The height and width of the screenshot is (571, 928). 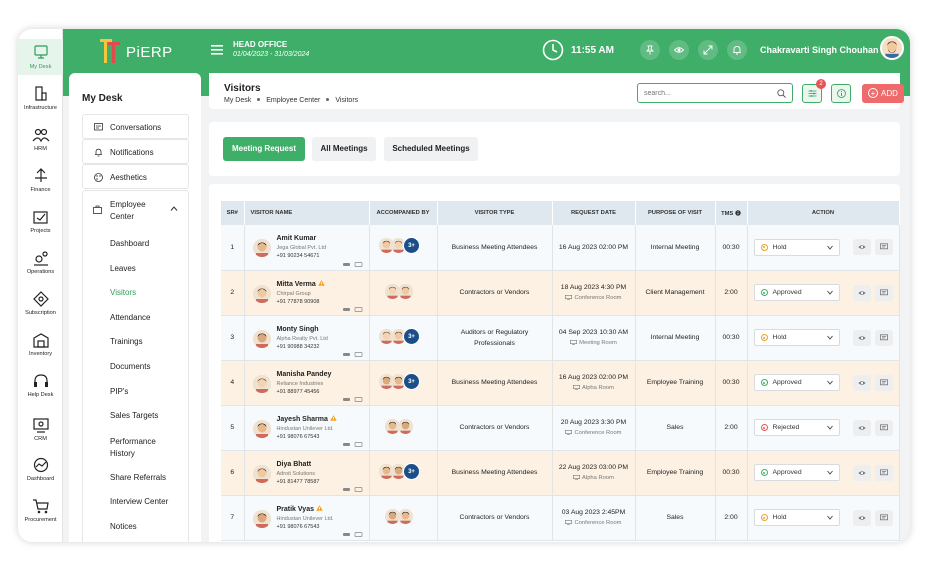 What do you see at coordinates (135, 126) in the screenshot?
I see `sidebar-item-conversations: Conversations` at bounding box center [135, 126].